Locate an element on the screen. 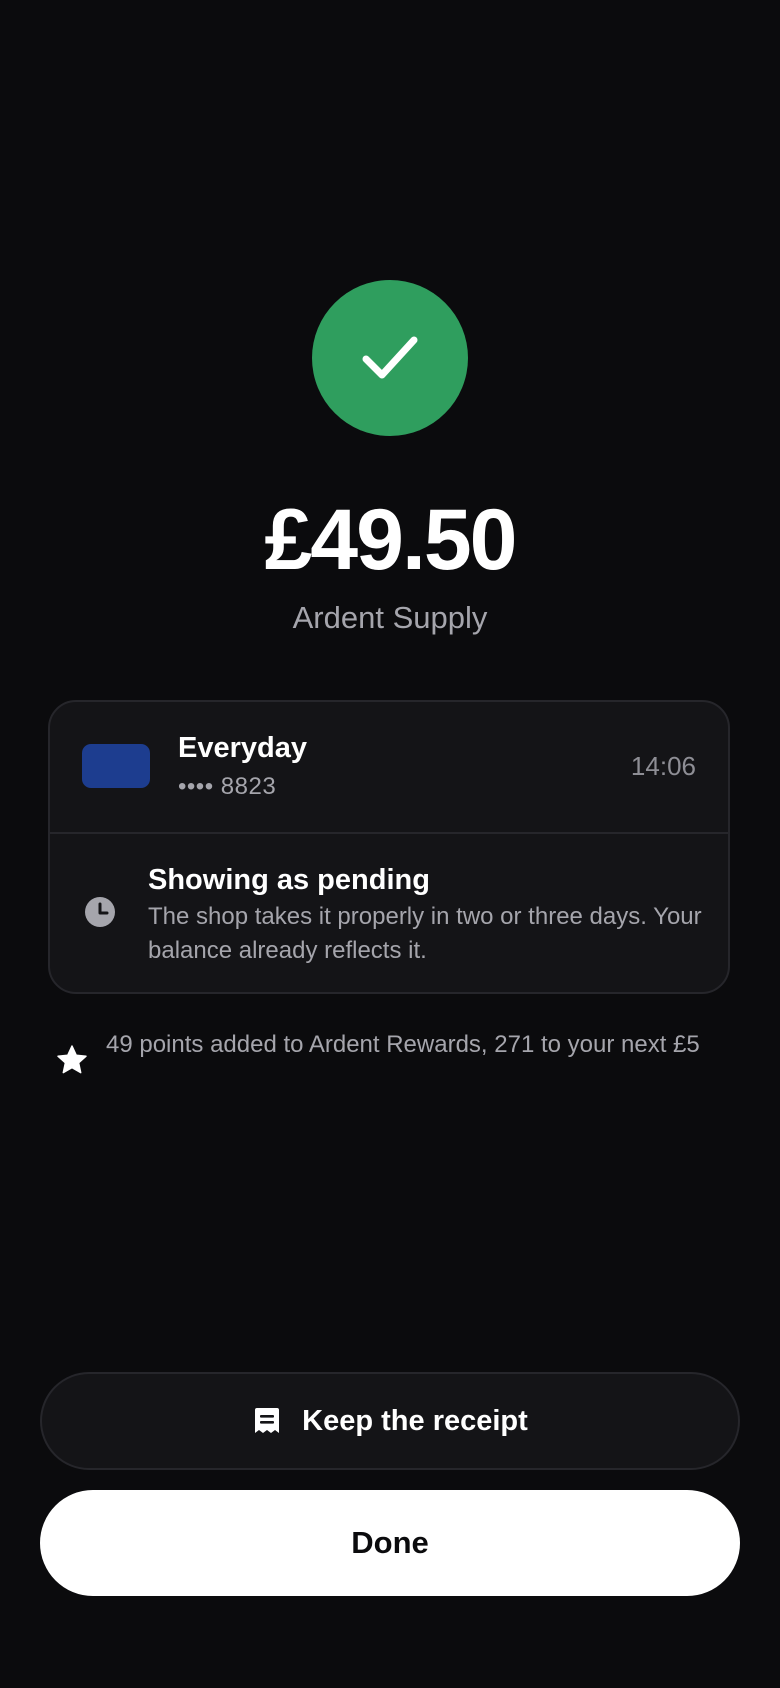 Image resolution: width=780 pixels, height=1688 pixels. keep-receipt-button: Keep the receipt is located at coordinates (390, 1421).